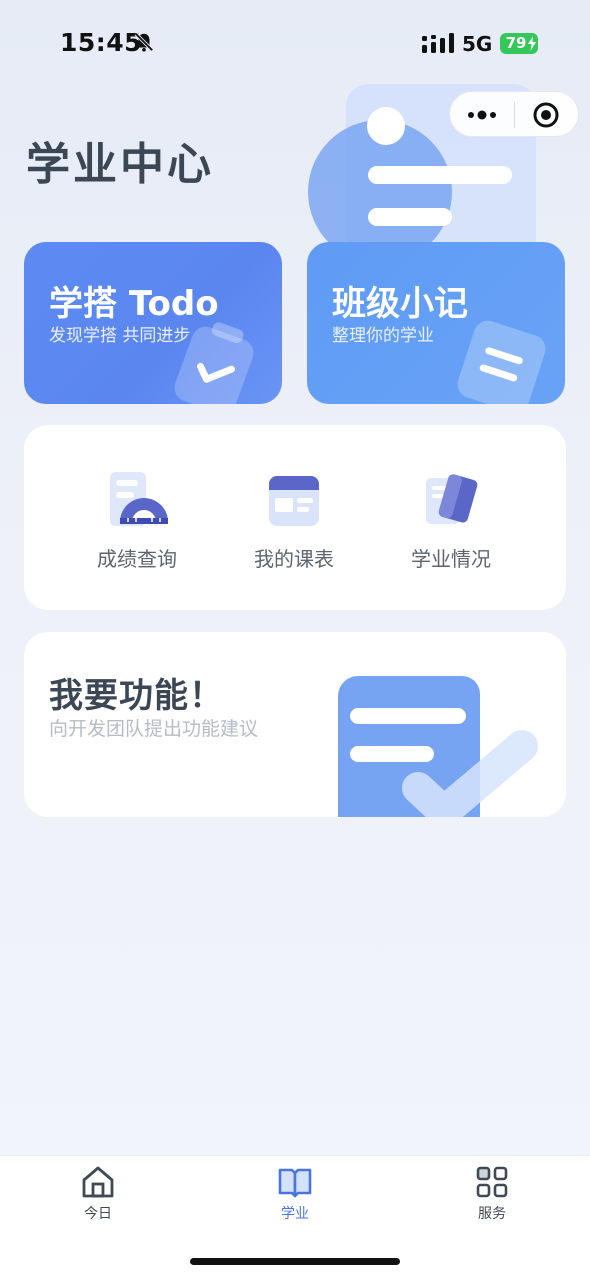 This screenshot has height=1278, width=590. What do you see at coordinates (452, 499) in the screenshot?
I see `academic-status-icon` at bounding box center [452, 499].